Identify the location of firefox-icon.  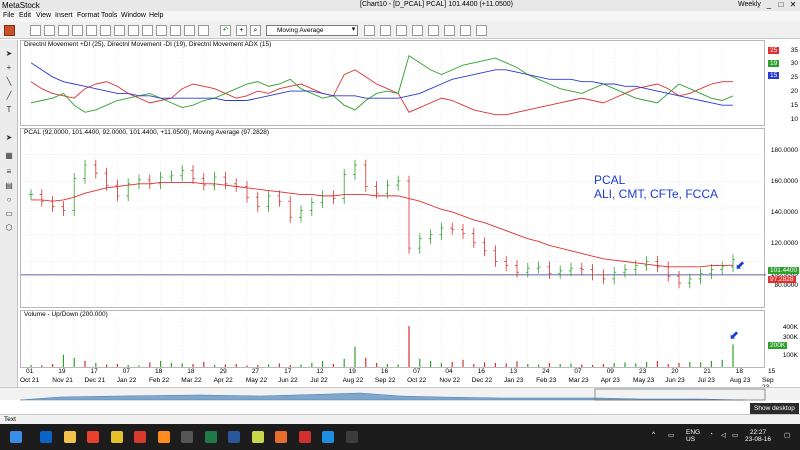
(281, 437).